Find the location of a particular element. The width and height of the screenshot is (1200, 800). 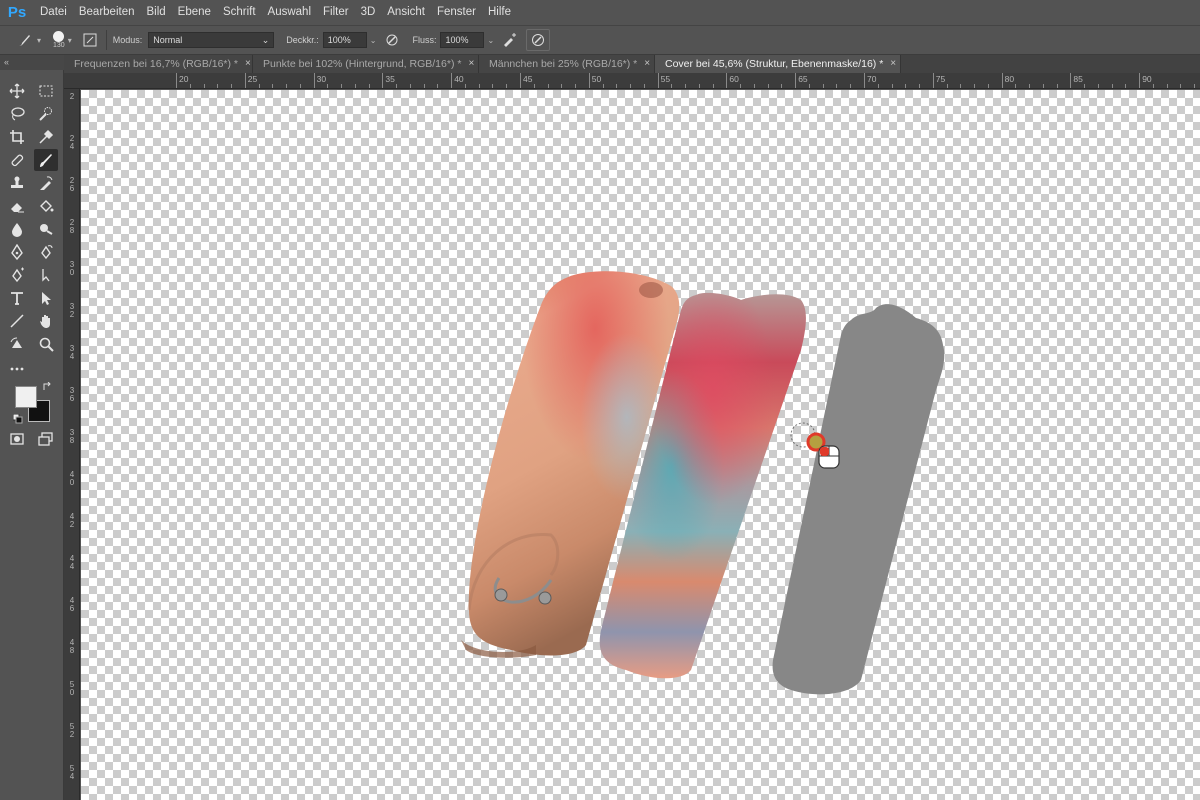

collapse-toolbar-button: « is located at coordinates (32, 62).